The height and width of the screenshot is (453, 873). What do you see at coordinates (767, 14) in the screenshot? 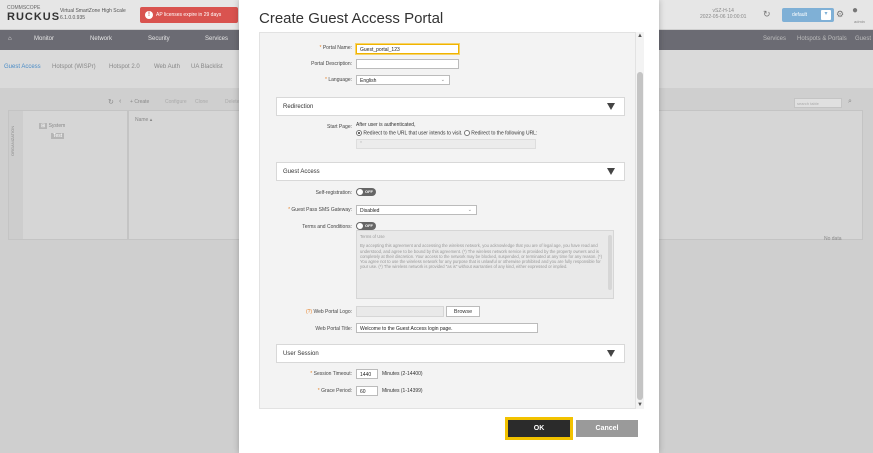
I see `refresh-icon: ↻` at bounding box center [767, 14].